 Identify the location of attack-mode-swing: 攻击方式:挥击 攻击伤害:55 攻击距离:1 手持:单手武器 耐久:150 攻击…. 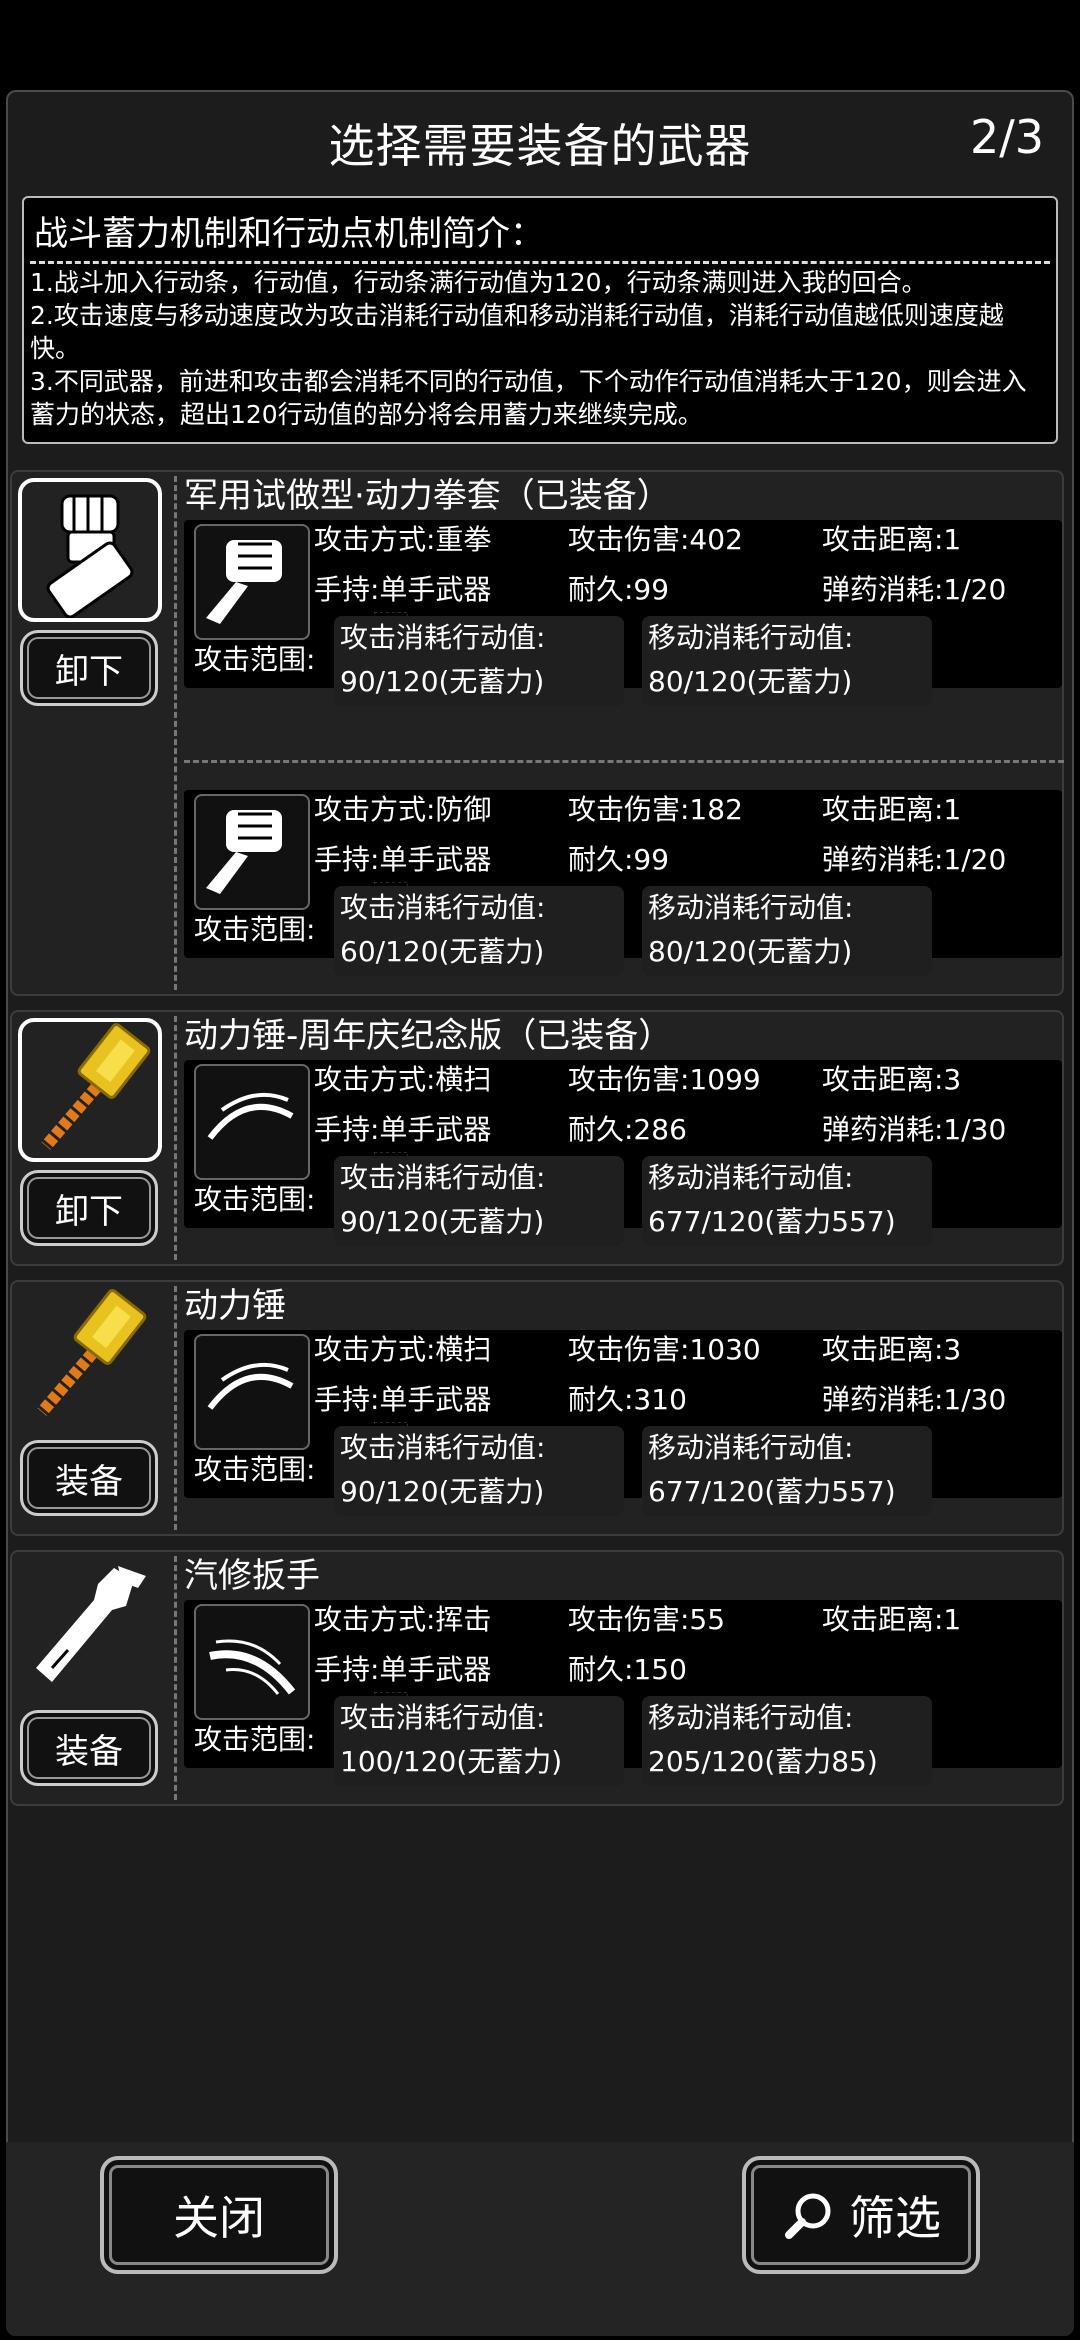
(623, 1693).